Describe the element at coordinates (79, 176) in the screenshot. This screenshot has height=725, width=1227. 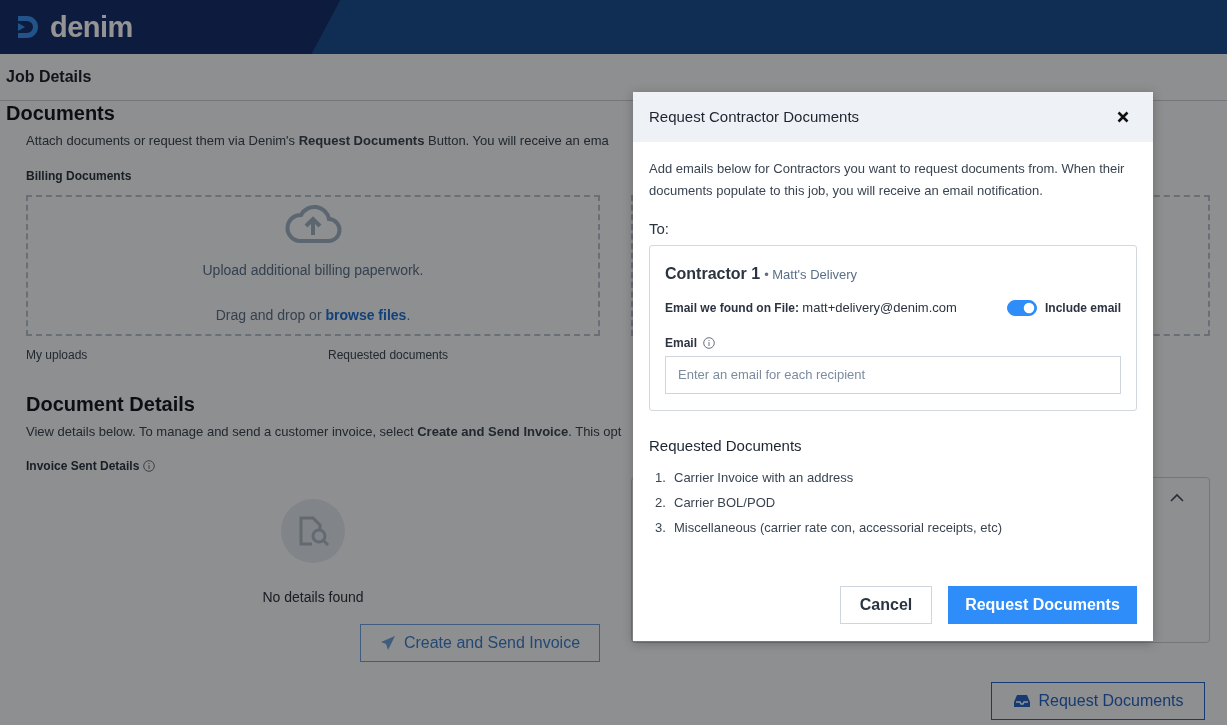
I see `field-label: Billing Documents` at that location.